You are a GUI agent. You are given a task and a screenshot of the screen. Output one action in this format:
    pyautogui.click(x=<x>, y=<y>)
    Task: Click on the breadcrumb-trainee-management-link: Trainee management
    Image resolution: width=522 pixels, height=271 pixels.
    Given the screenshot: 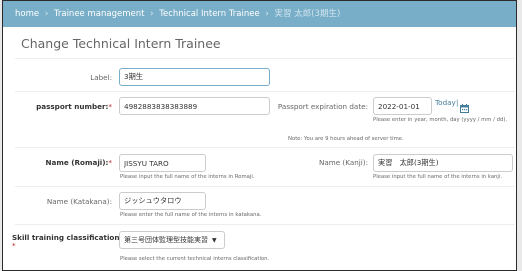 What is the action you would take?
    pyautogui.click(x=99, y=14)
    